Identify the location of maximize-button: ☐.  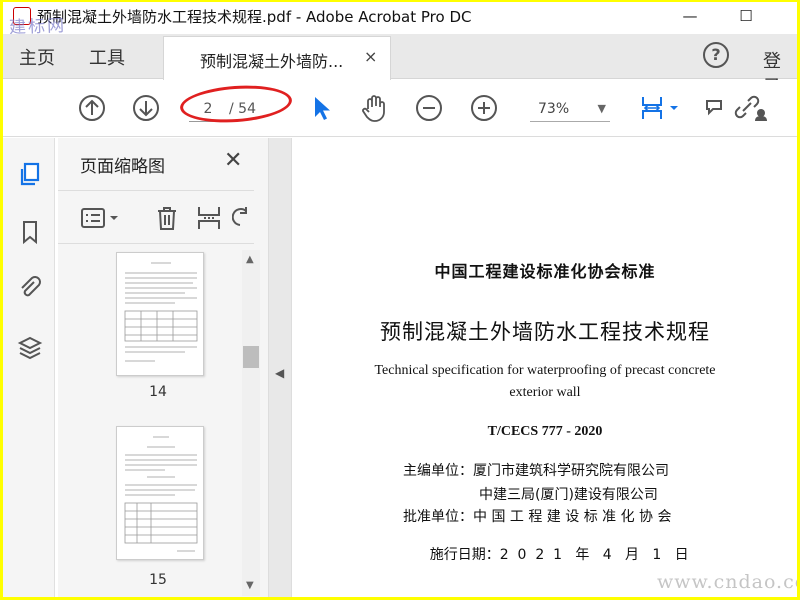
(746, 16).